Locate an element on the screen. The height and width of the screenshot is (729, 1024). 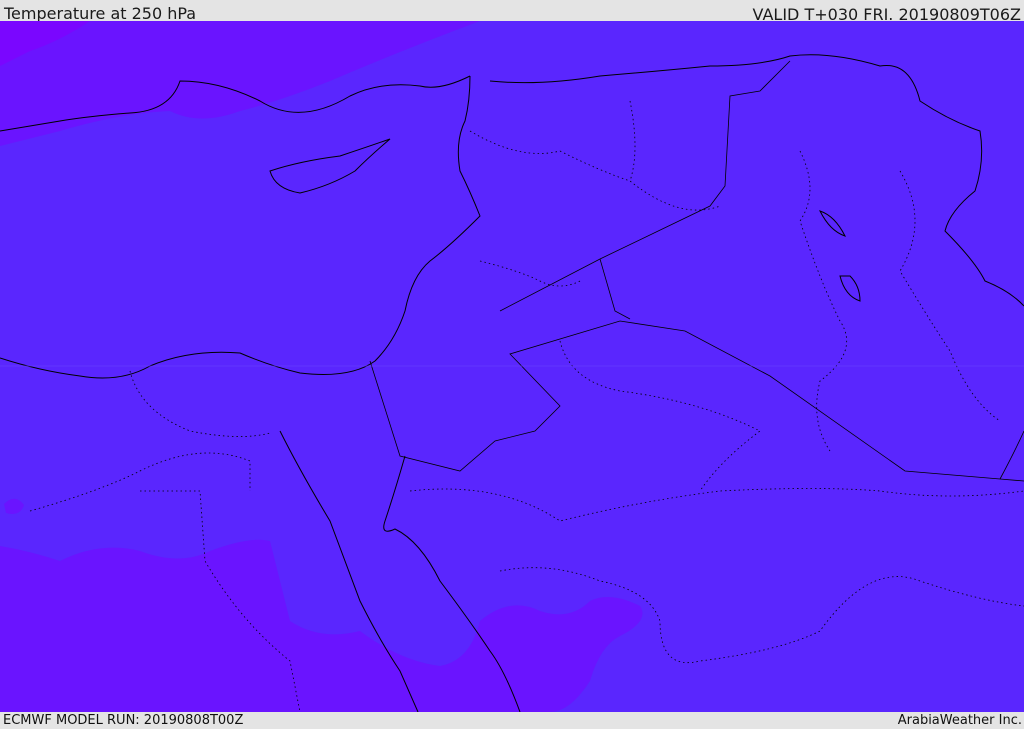
model-run-label: ECMWF MODEL RUN: 20190808T00Z is located at coordinates (123, 720).